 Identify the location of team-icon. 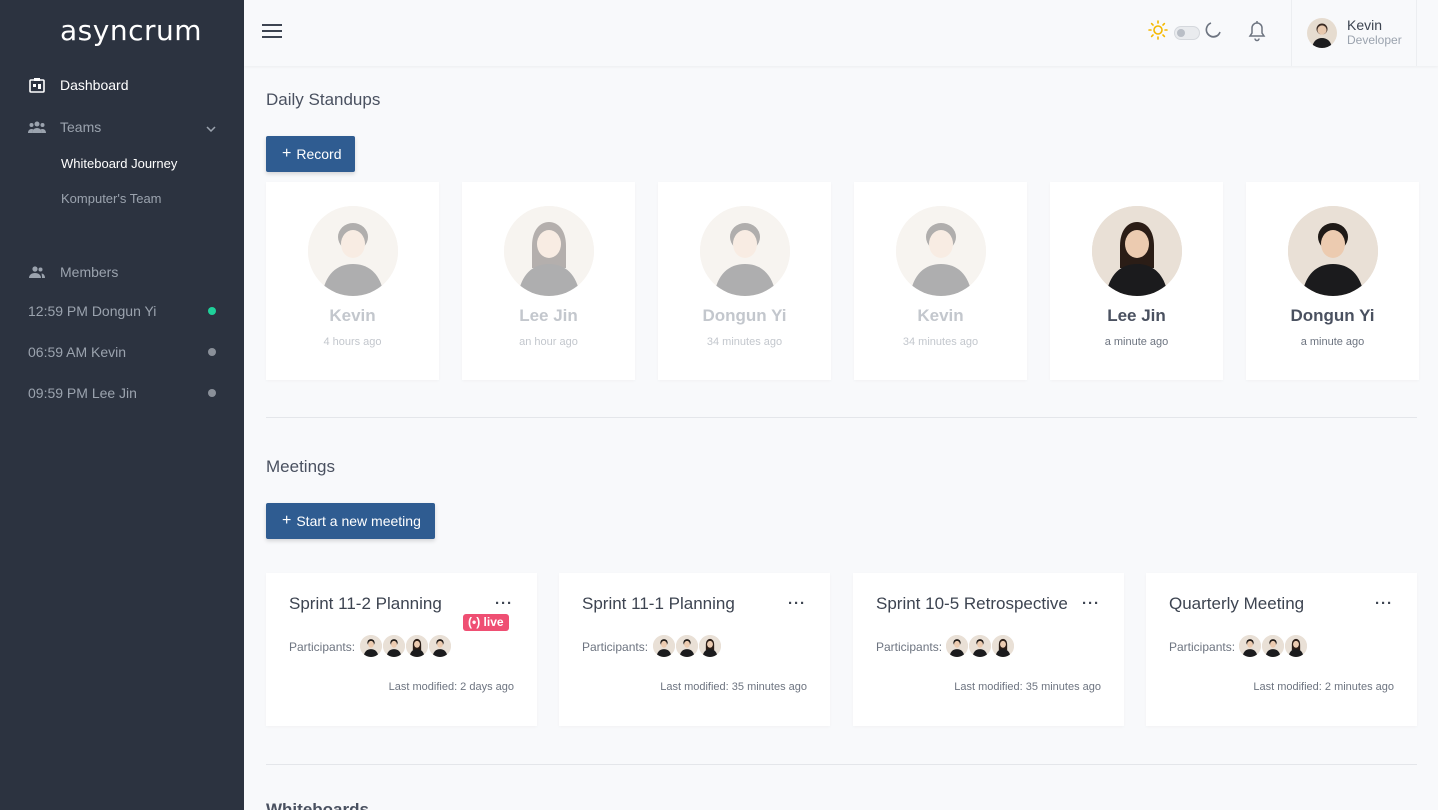
(37, 127).